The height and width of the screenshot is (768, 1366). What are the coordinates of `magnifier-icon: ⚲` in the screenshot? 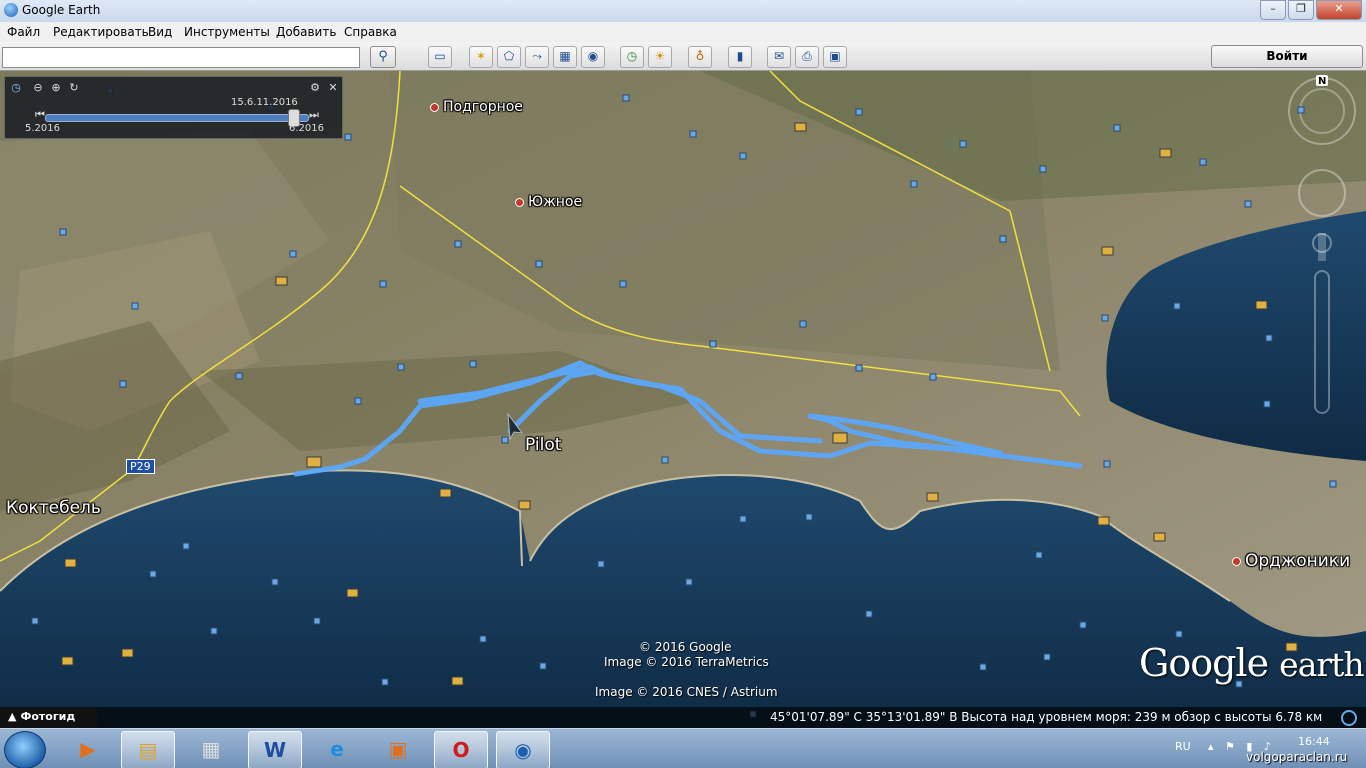 It's located at (383, 56).